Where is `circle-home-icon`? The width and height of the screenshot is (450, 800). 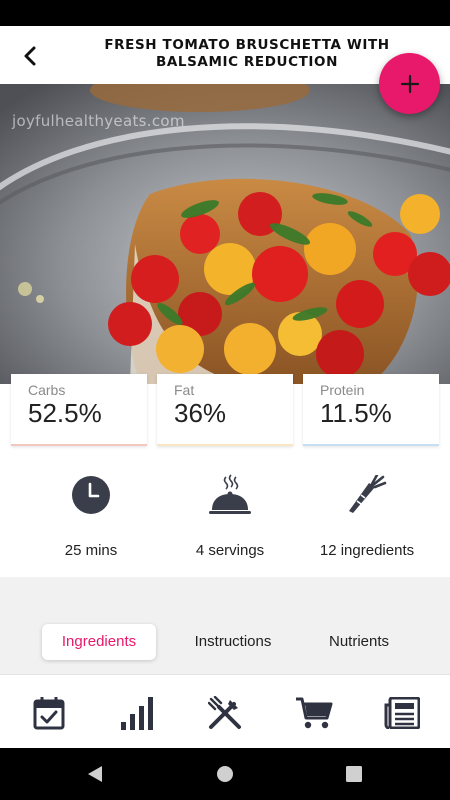
circle-home-icon is located at coordinates (225, 774).